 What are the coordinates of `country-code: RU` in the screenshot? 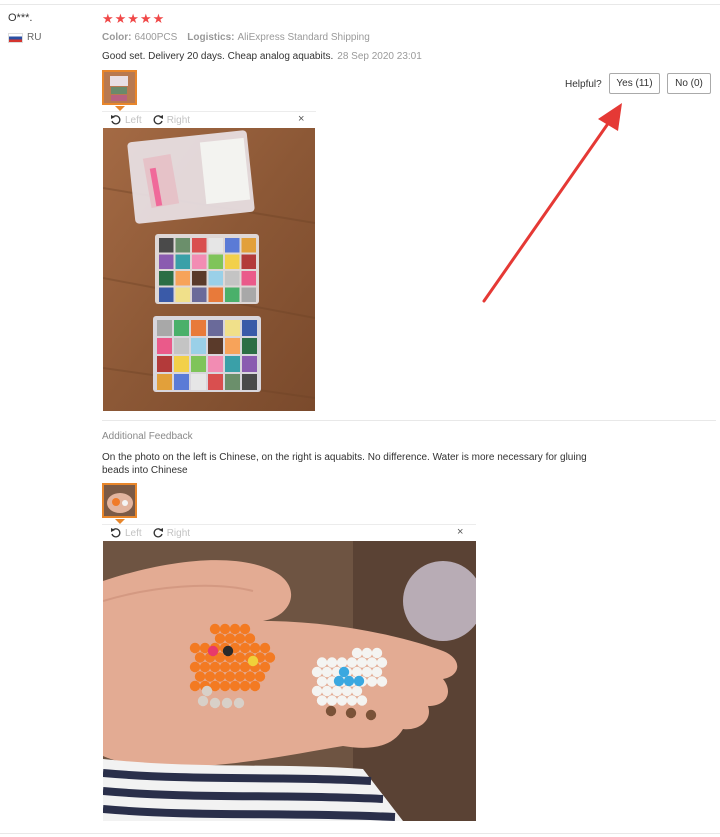 It's located at (34, 37).